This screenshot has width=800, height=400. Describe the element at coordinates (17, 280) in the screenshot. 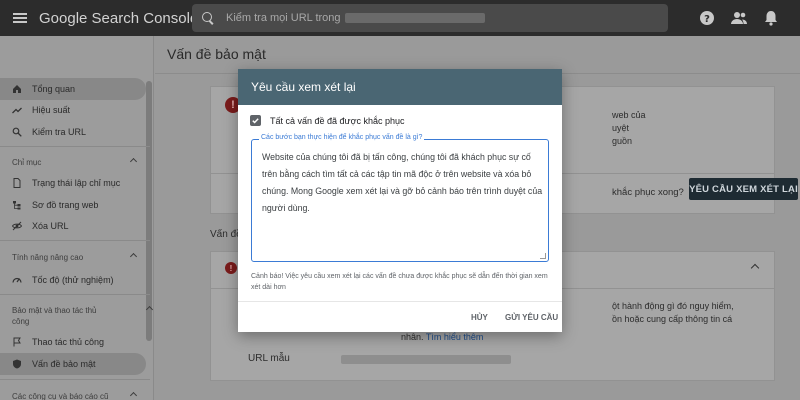

I see `speed-icon` at that location.